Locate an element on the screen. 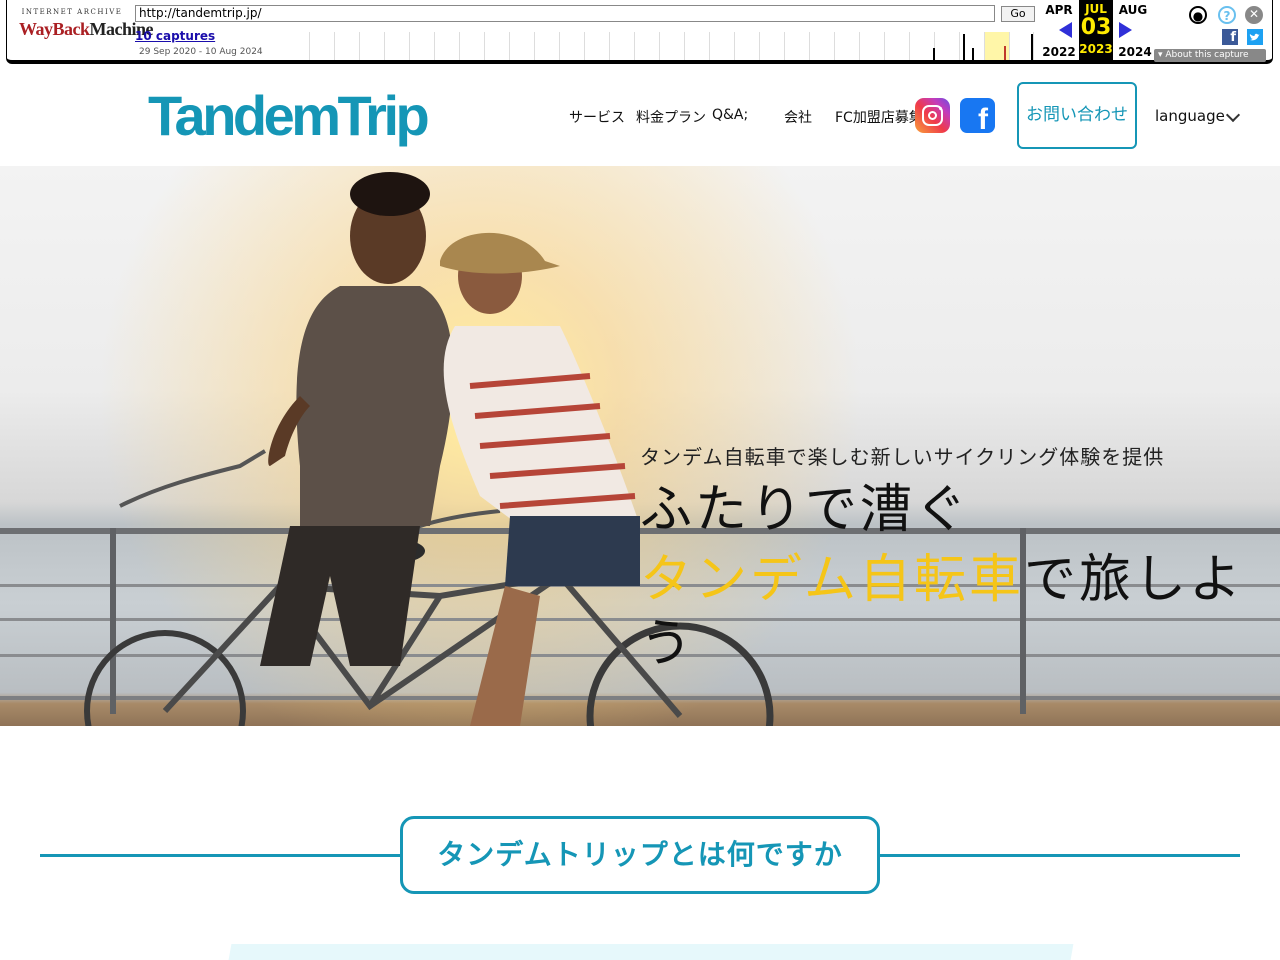  sparkline-bar-current is located at coordinates (1005, 53).